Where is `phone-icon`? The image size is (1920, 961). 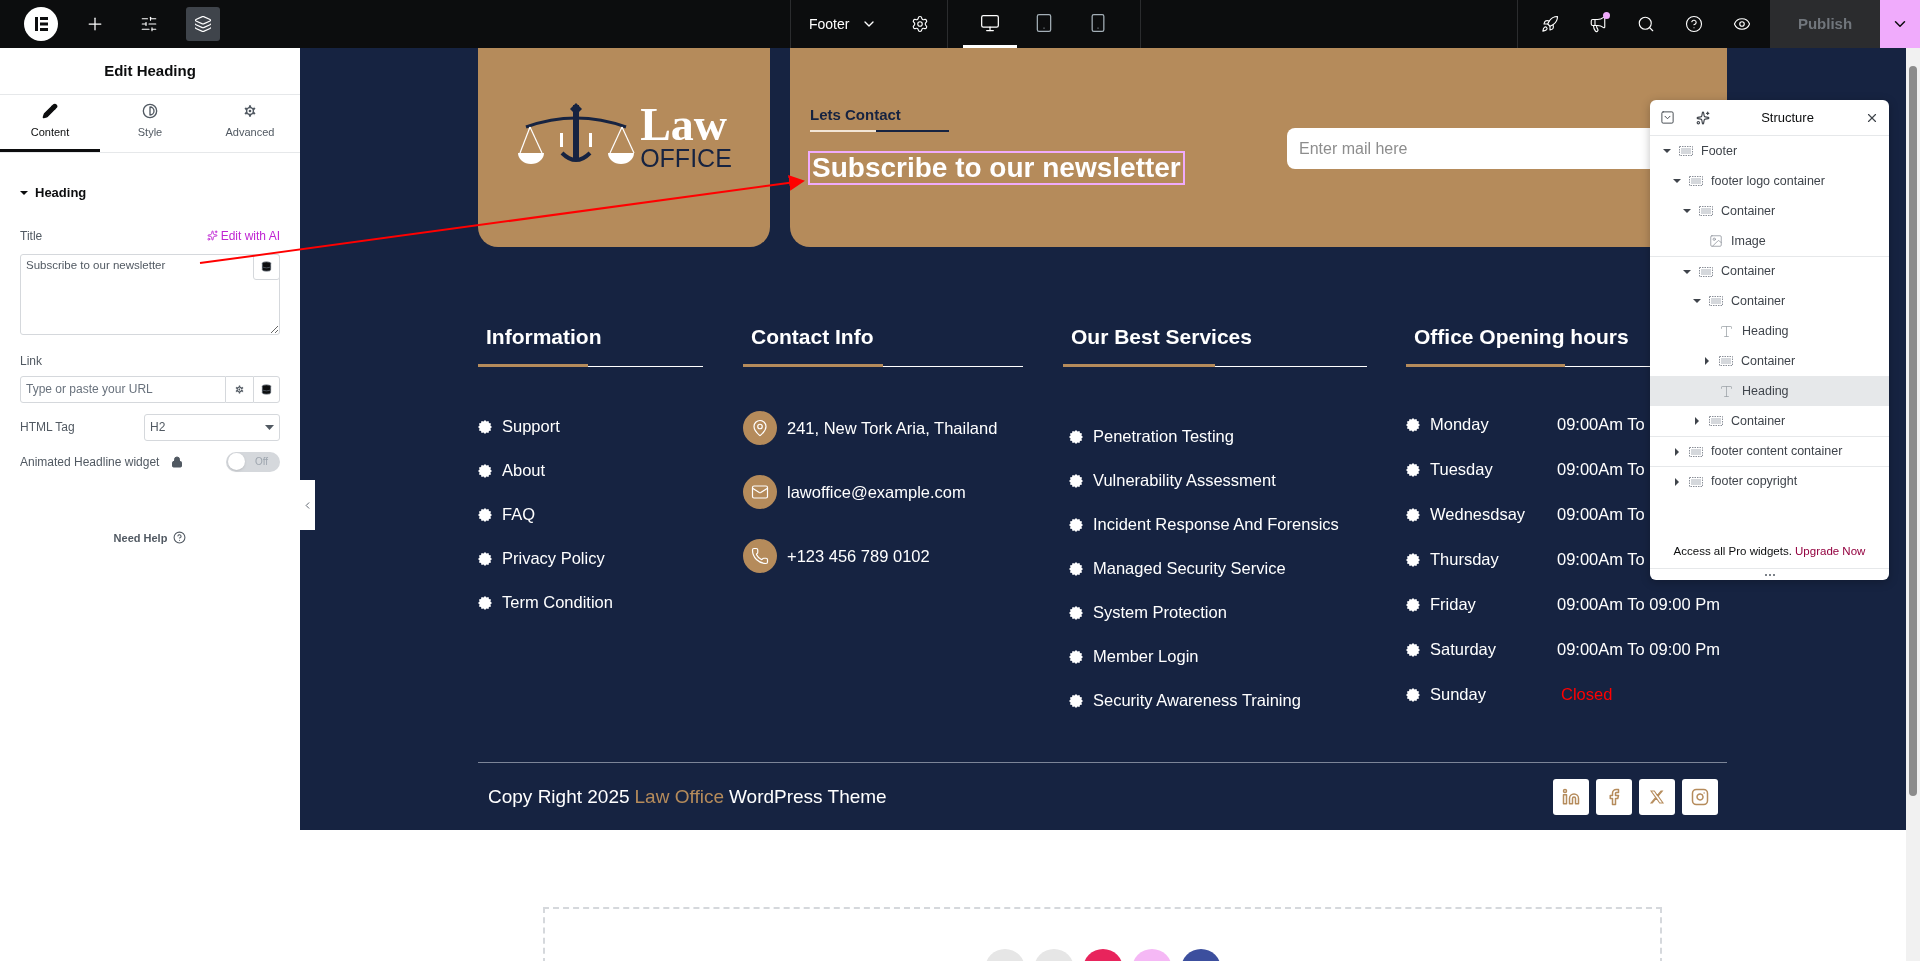 phone-icon is located at coordinates (760, 556).